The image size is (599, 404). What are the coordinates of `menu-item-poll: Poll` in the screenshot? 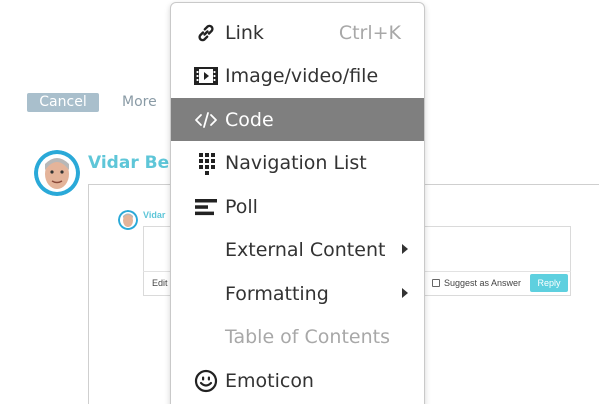 It's located at (297, 206).